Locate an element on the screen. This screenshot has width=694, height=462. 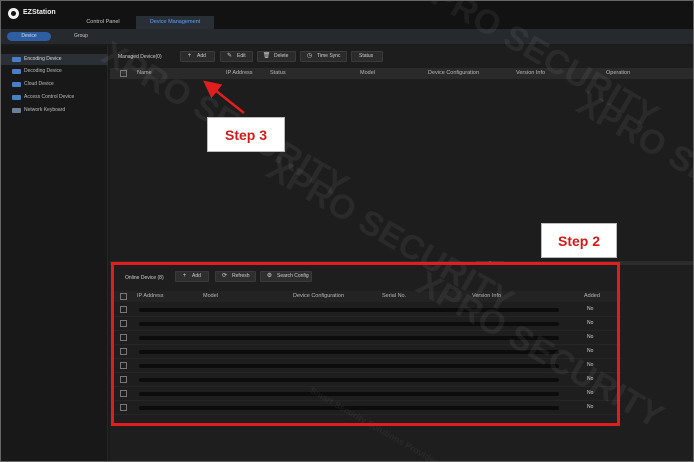
tab-control-panel: Control Panel is located at coordinates (103, 22).